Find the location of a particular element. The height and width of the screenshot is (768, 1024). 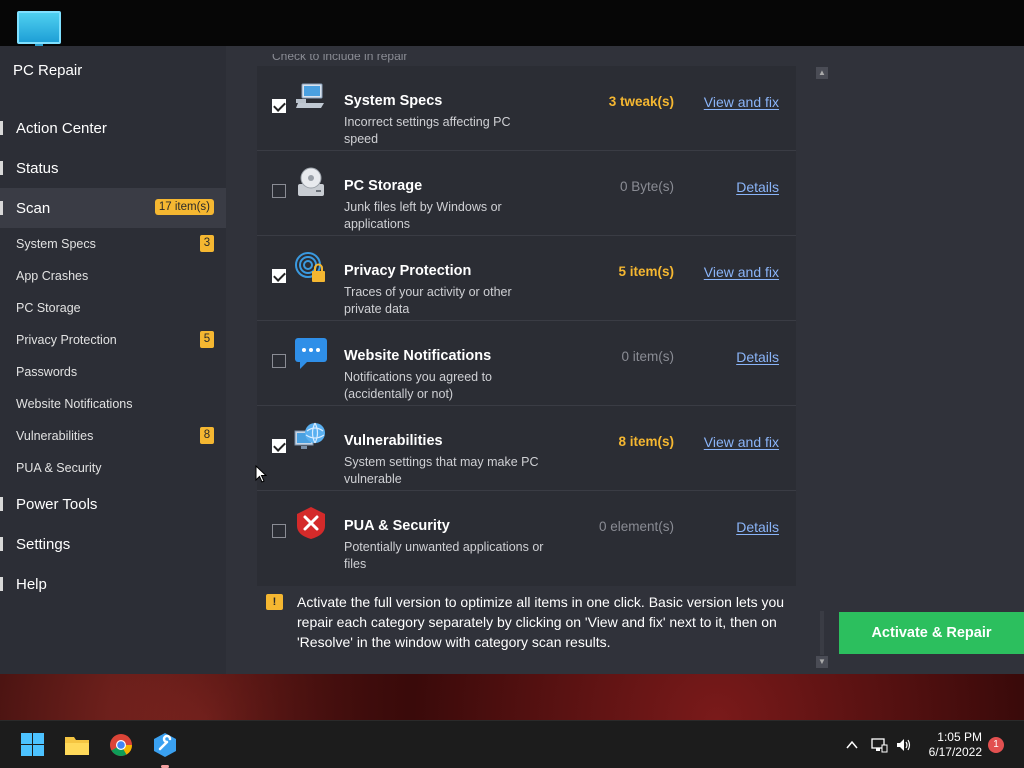

mouse-cursor-icon is located at coordinates (261, 474).